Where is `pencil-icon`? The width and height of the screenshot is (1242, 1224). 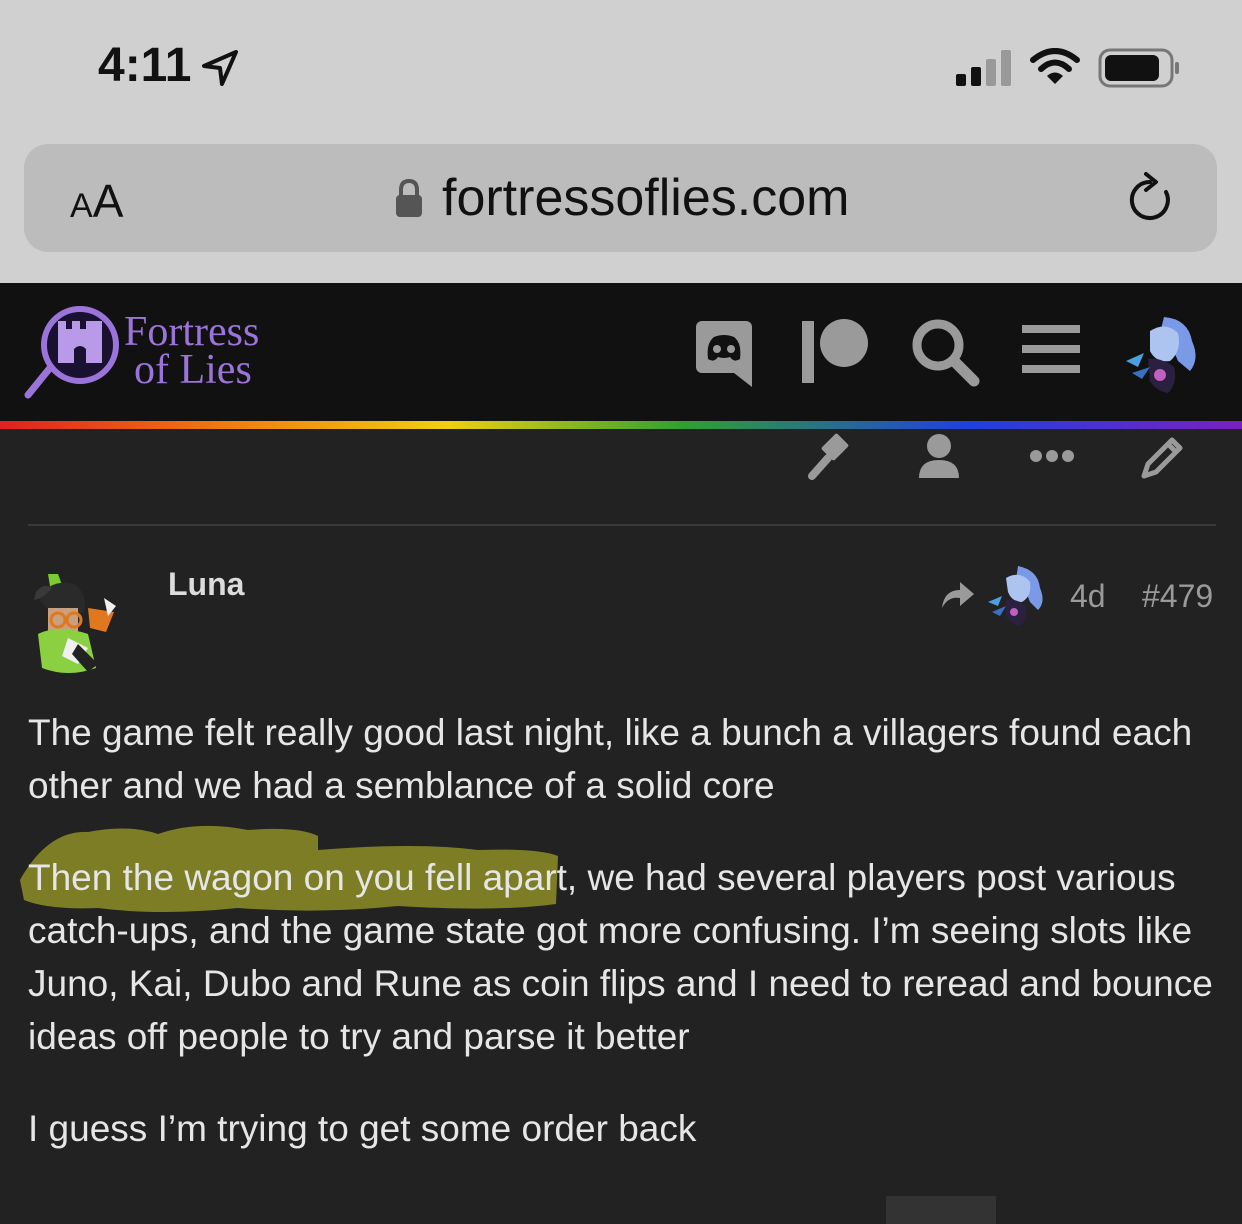 pencil-icon is located at coordinates (1163, 457).